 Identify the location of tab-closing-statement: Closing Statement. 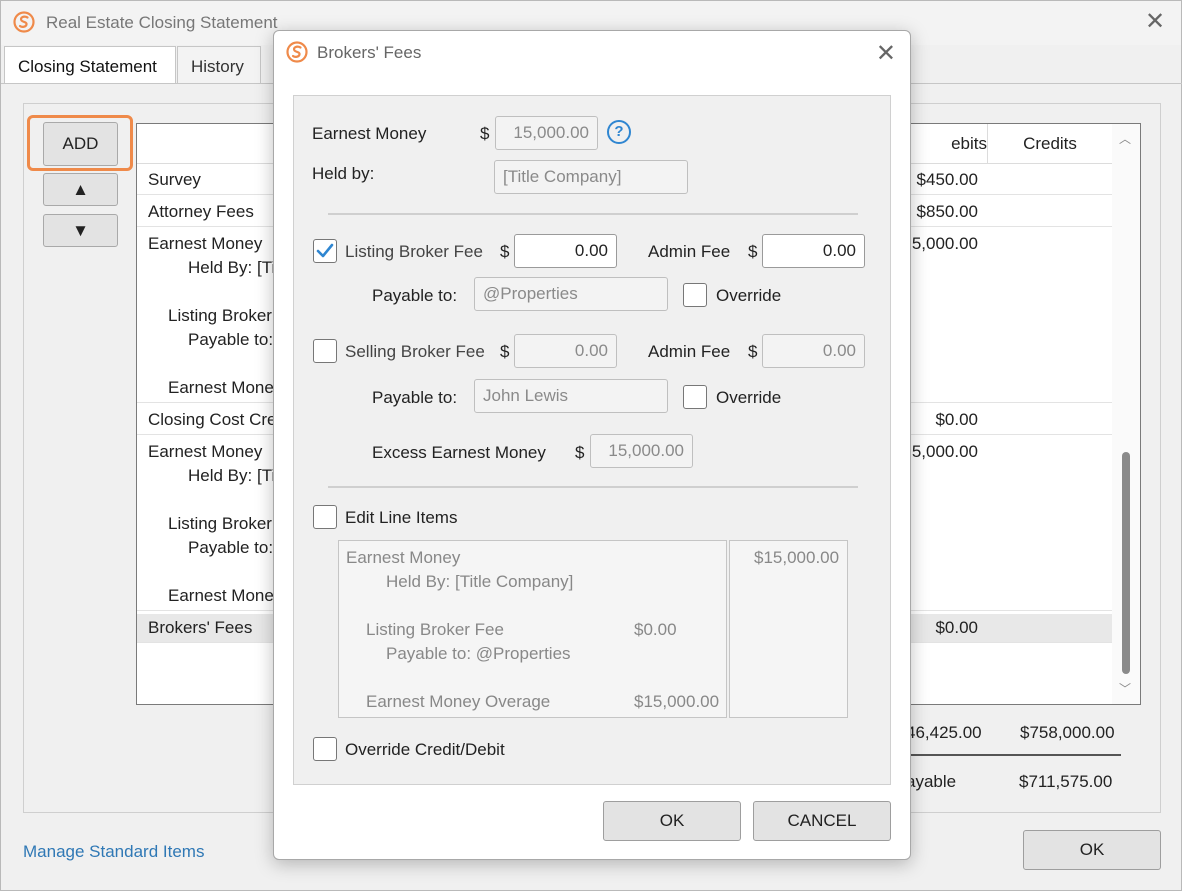
(90, 65).